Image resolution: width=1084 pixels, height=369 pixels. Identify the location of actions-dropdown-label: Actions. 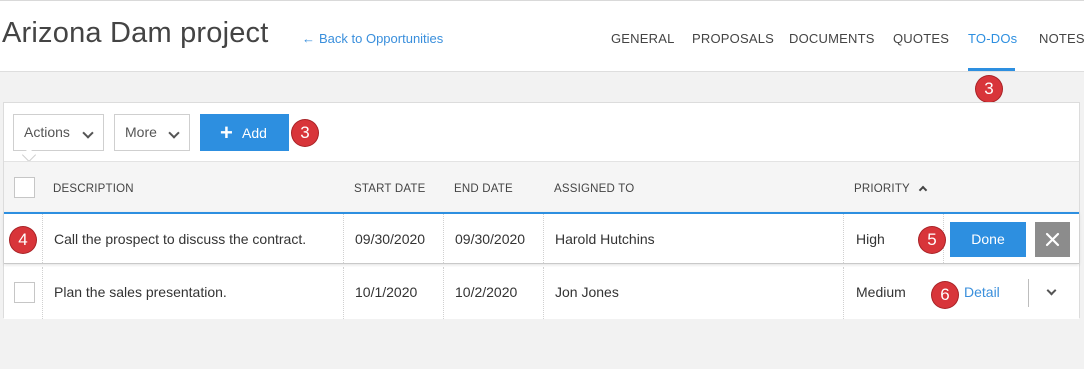
(47, 132).